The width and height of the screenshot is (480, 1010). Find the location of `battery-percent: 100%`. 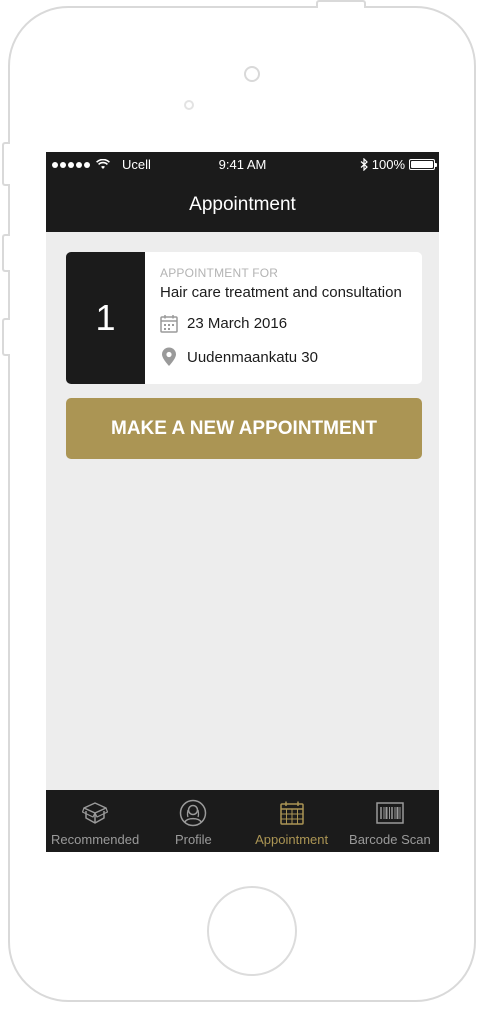

battery-percent: 100% is located at coordinates (388, 164).